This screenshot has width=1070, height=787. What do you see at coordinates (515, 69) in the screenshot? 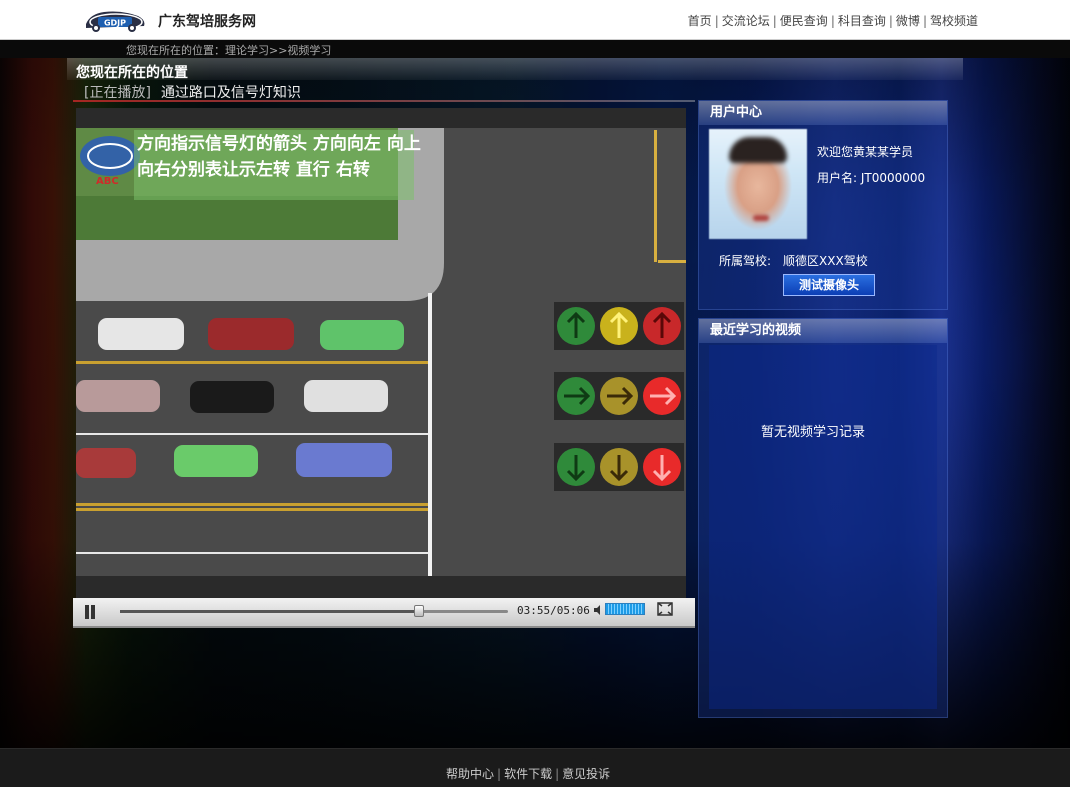
I see `location-bar` at bounding box center [515, 69].